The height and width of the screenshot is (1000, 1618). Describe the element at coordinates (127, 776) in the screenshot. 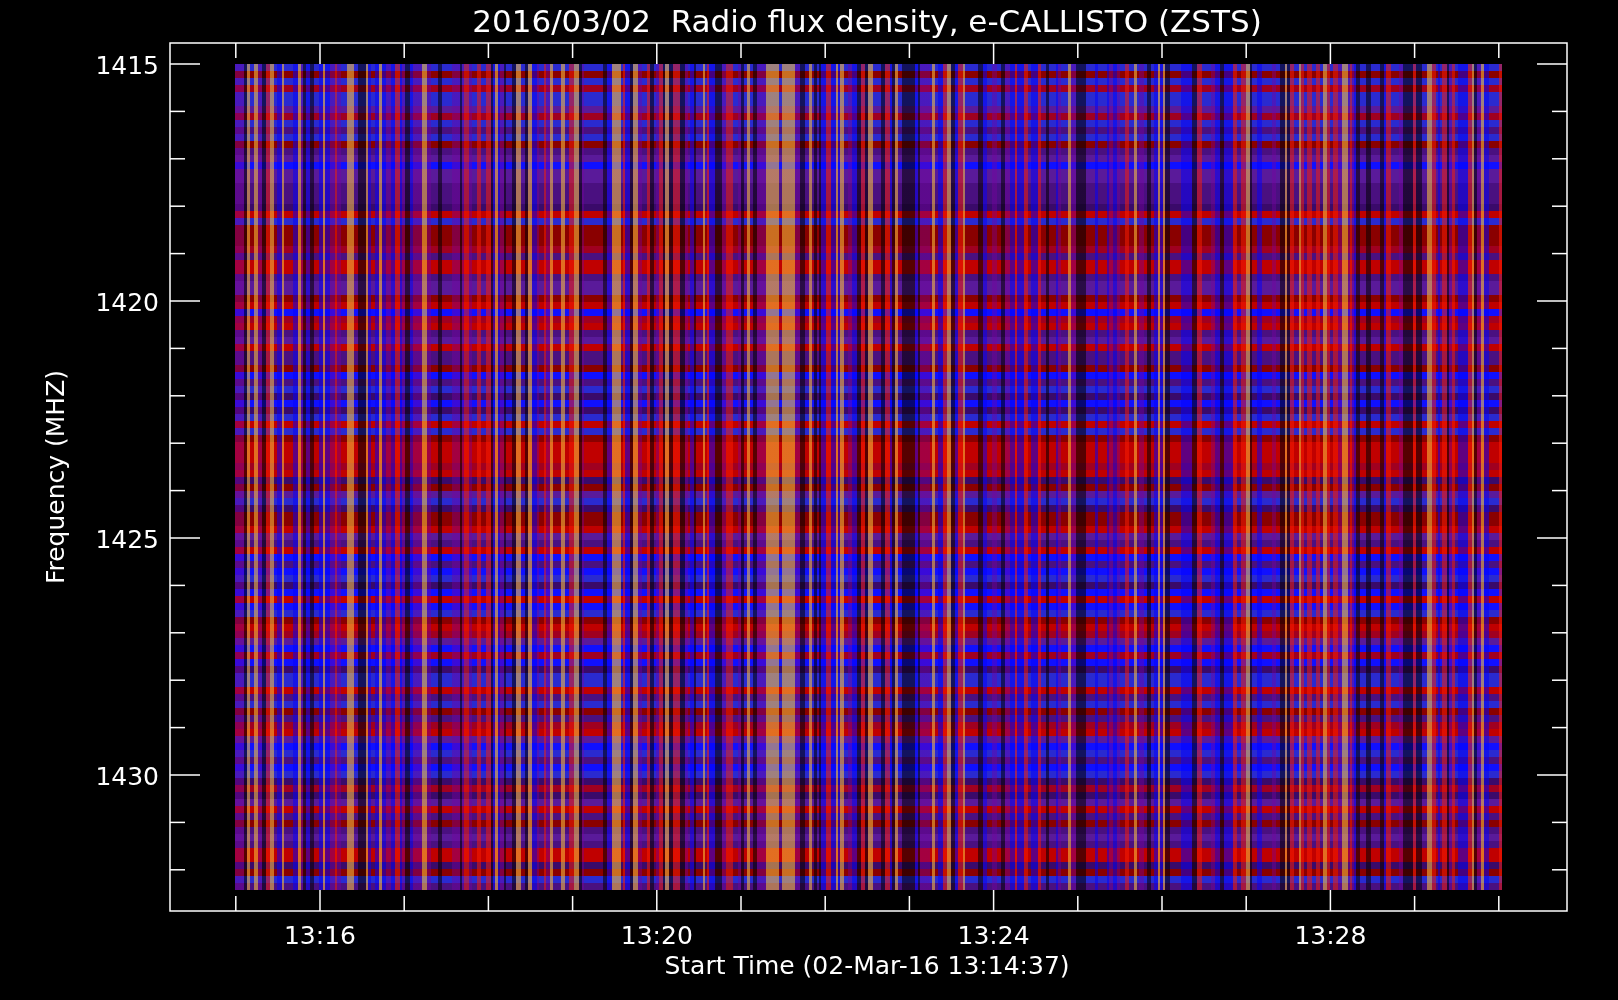

I see `y-tick-label: 1430` at that location.